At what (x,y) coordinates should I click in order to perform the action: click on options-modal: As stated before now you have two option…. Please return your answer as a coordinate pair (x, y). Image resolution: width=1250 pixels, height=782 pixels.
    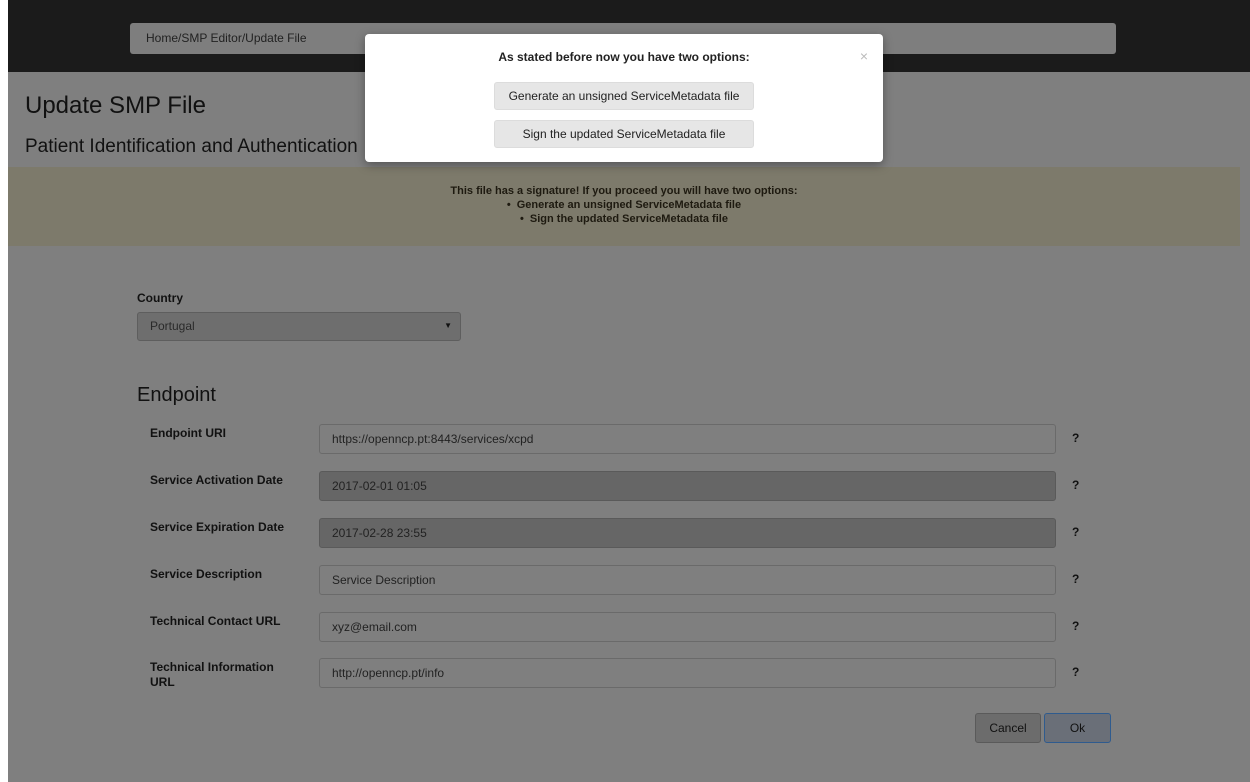
    Looking at the image, I should click on (624, 98).